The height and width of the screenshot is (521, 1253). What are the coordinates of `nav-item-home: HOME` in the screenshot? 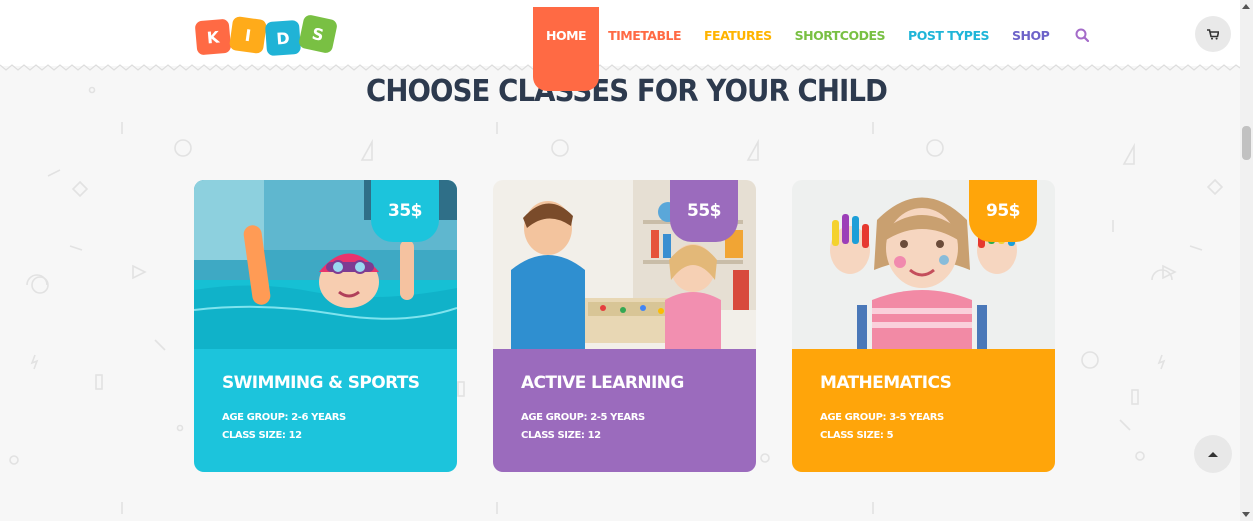 It's located at (566, 49).